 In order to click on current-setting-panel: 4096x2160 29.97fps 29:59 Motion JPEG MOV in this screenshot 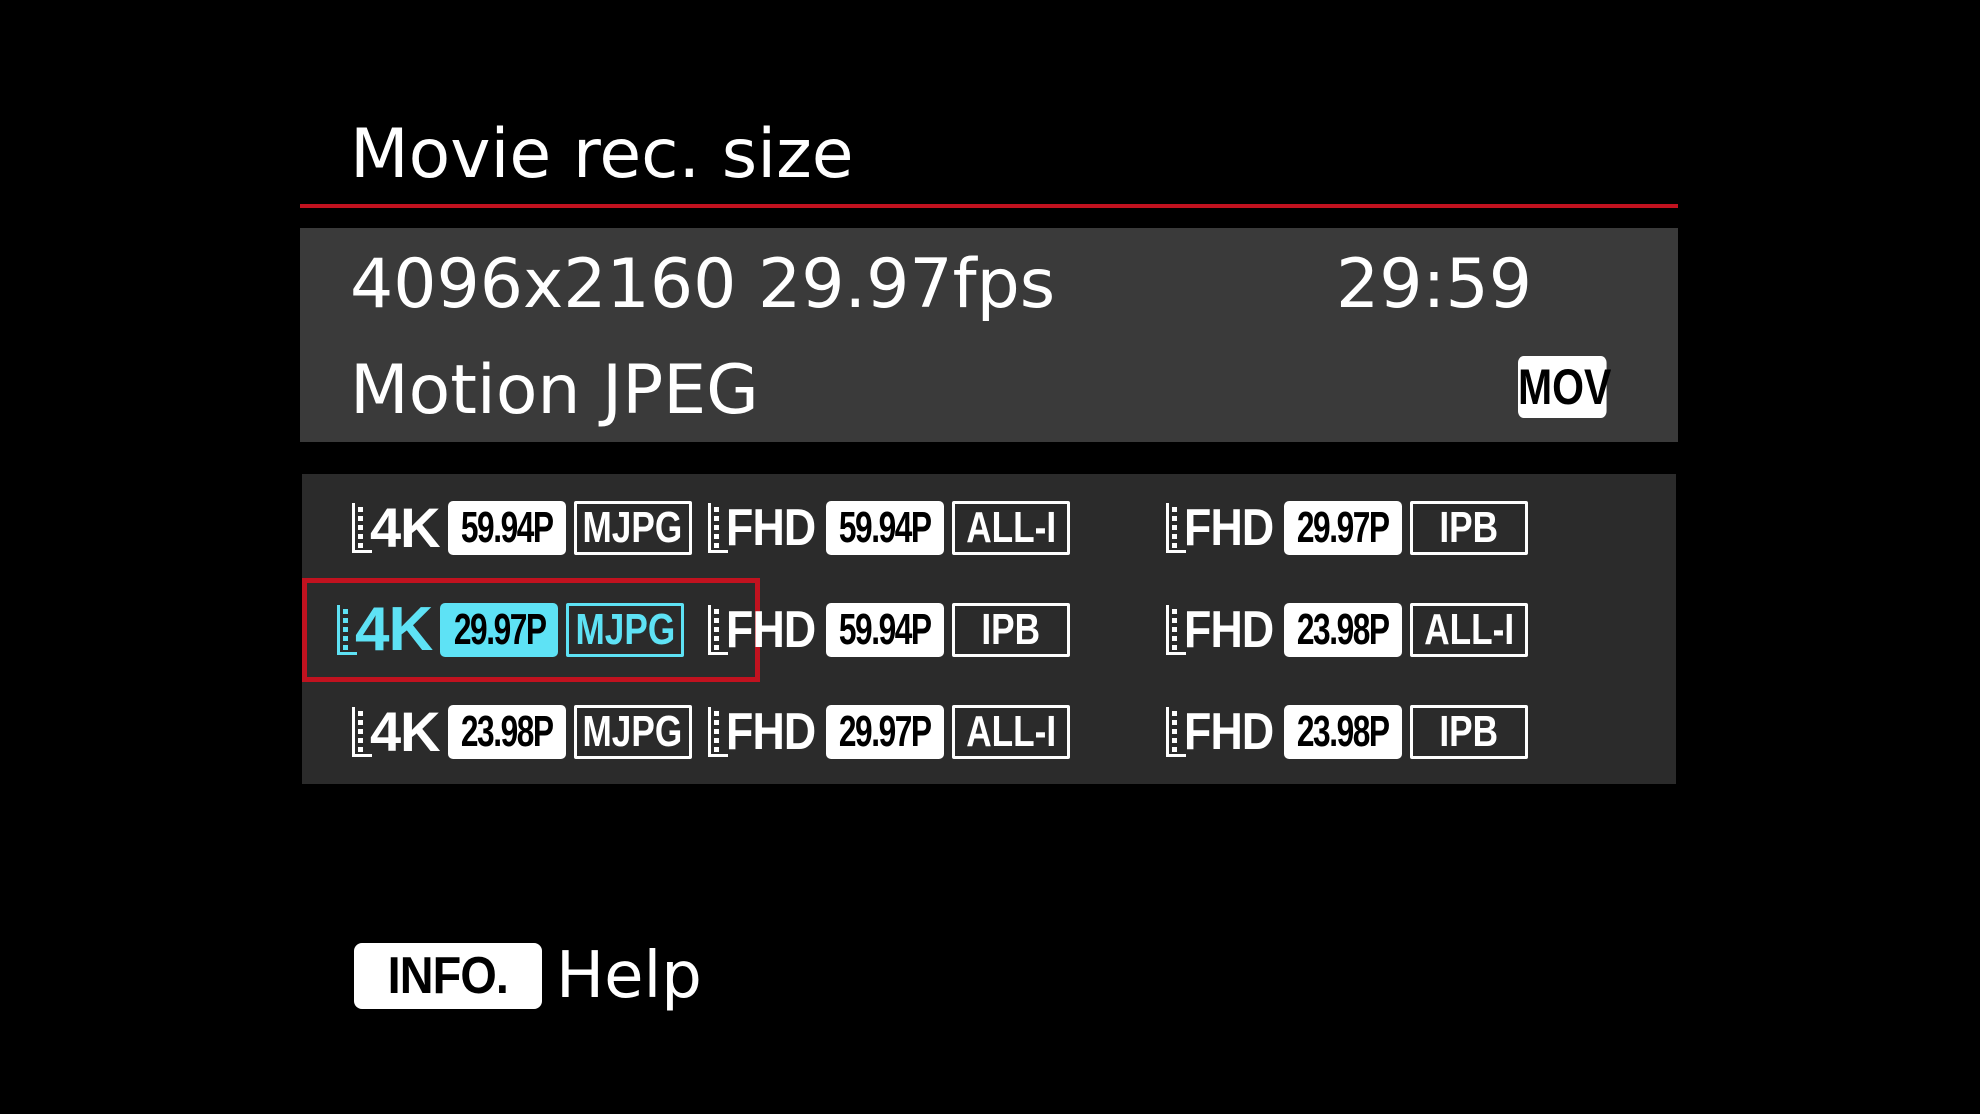, I will do `click(989, 335)`.